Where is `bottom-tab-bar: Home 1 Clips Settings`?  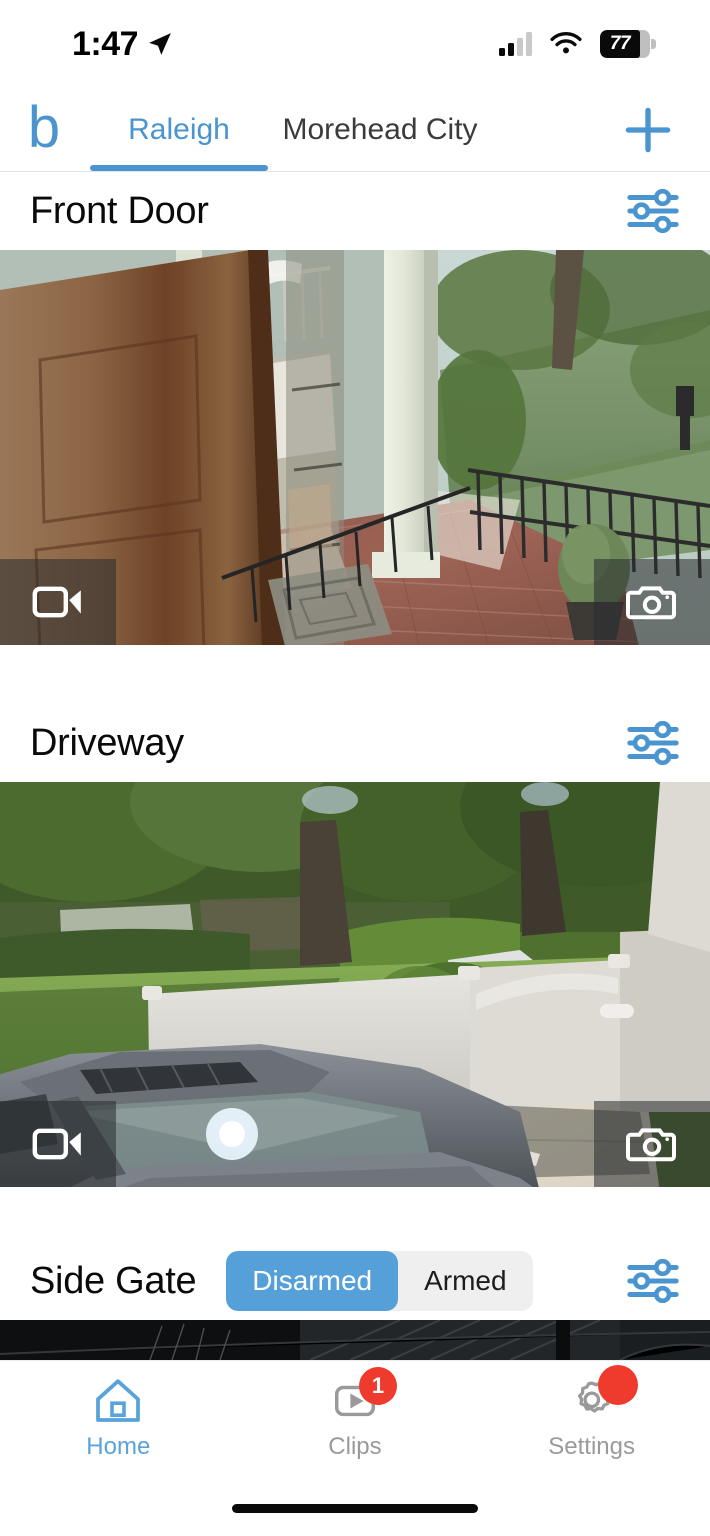
bottom-tab-bar: Home 1 Clips Settings is located at coordinates (355, 1420).